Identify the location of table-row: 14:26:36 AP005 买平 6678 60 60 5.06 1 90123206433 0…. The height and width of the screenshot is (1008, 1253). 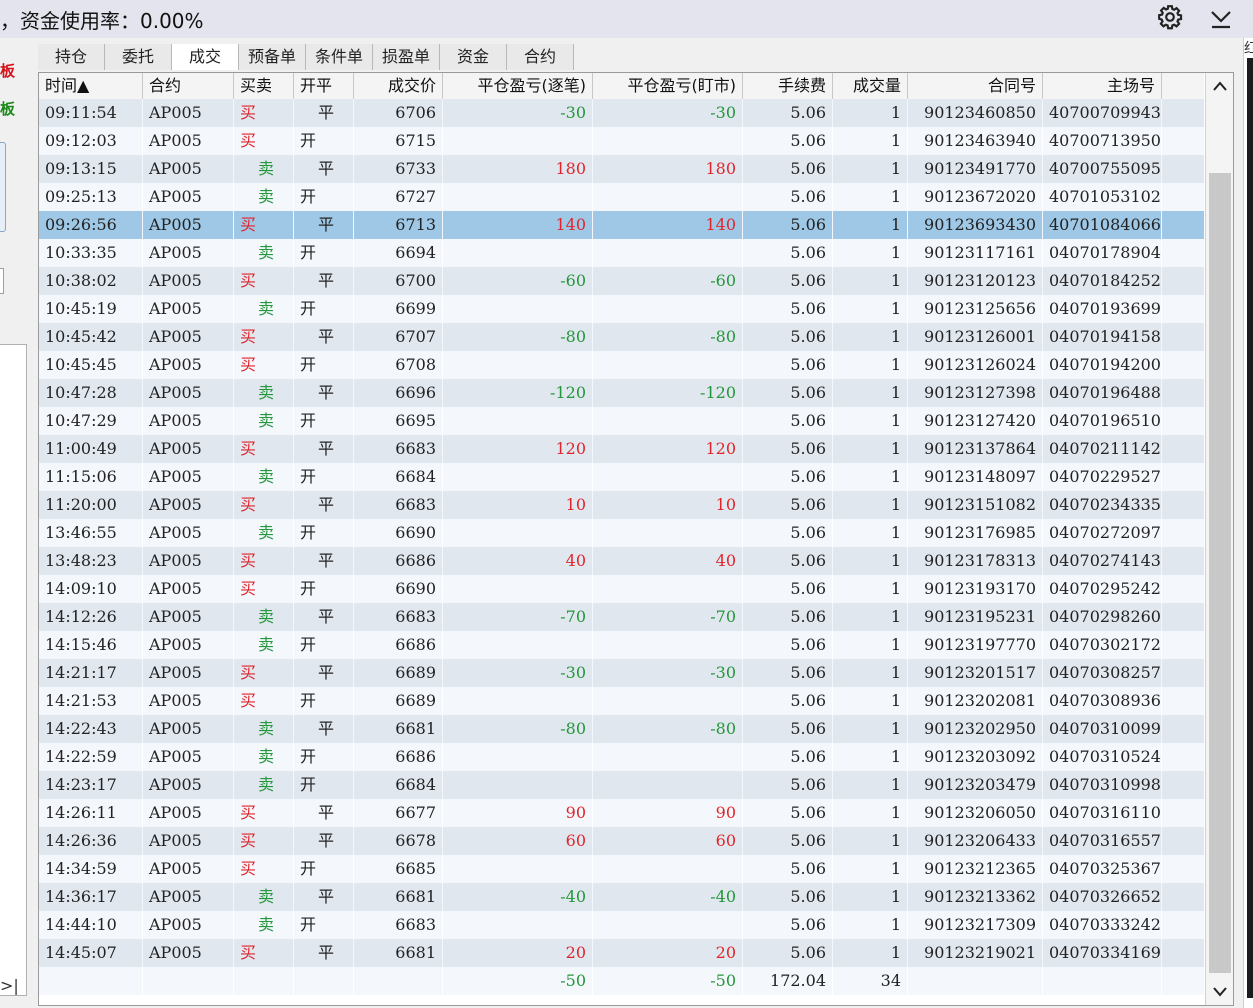
(621, 841).